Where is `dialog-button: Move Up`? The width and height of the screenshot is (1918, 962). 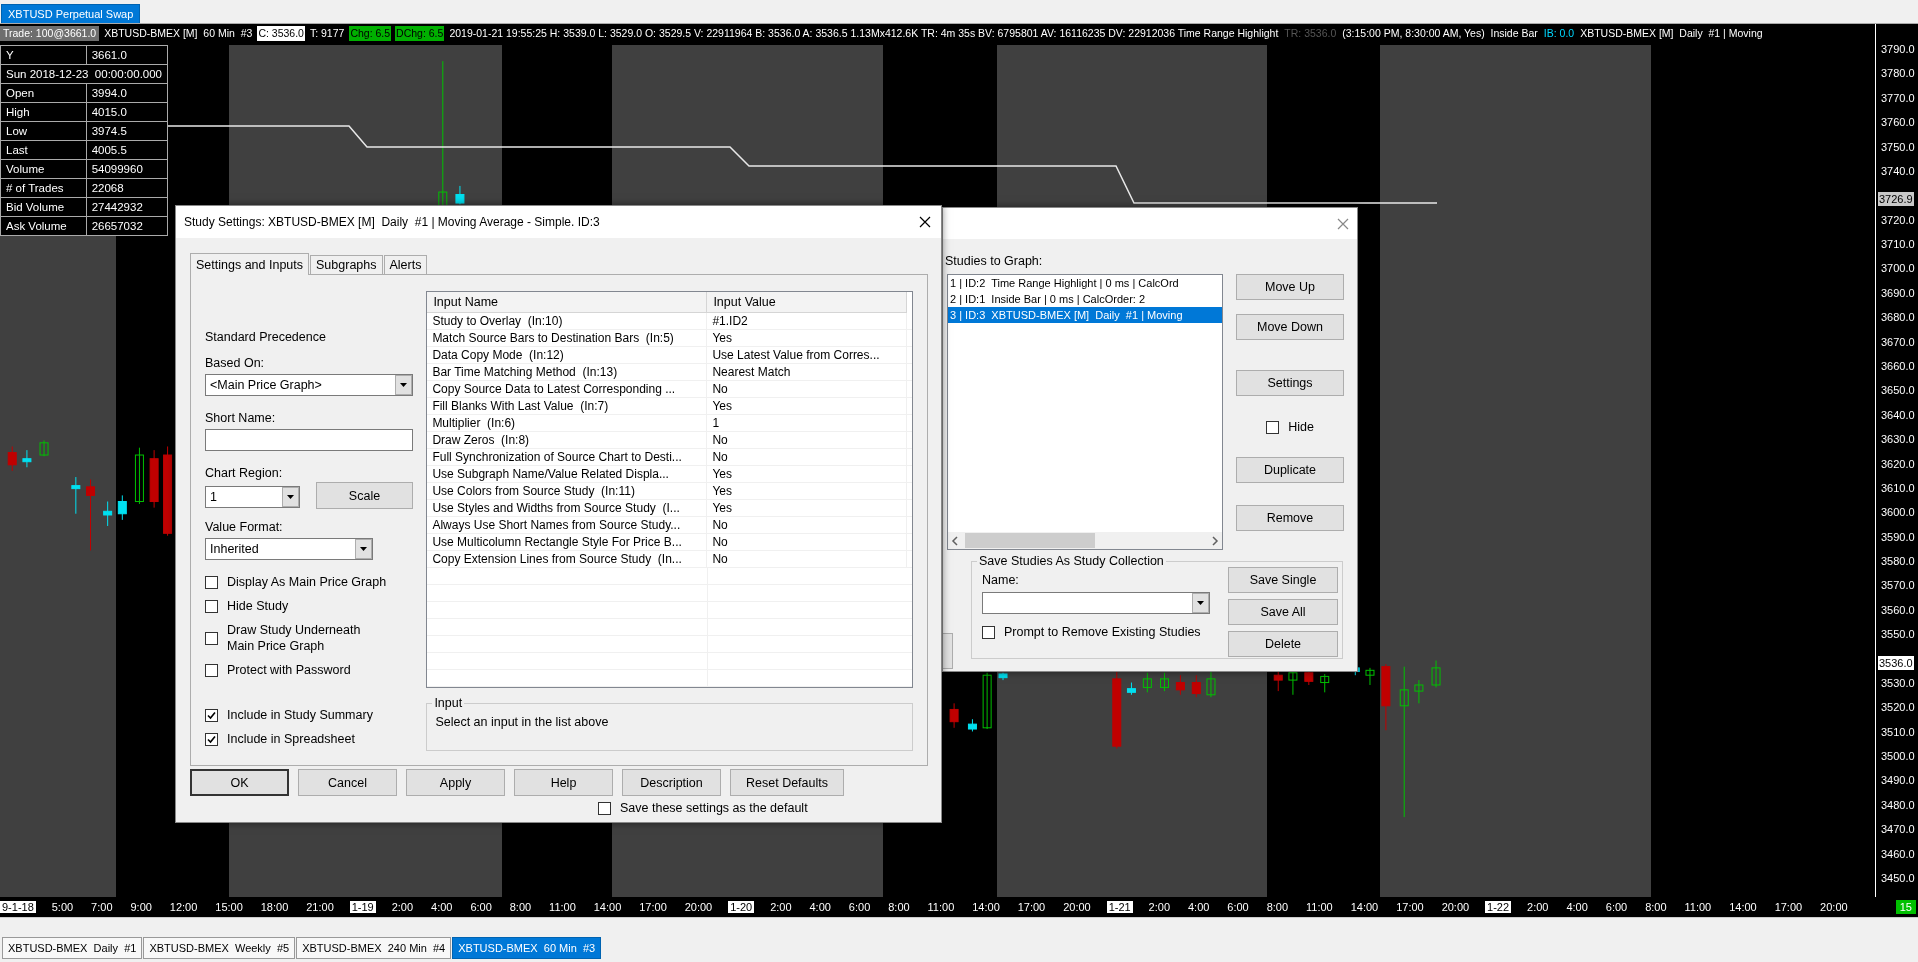
dialog-button: Move Up is located at coordinates (1290, 287).